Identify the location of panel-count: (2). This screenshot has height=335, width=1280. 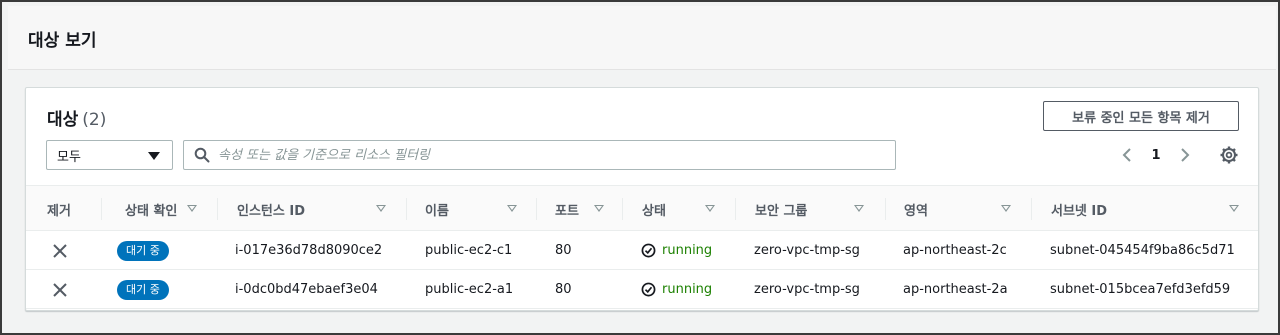
(94, 120).